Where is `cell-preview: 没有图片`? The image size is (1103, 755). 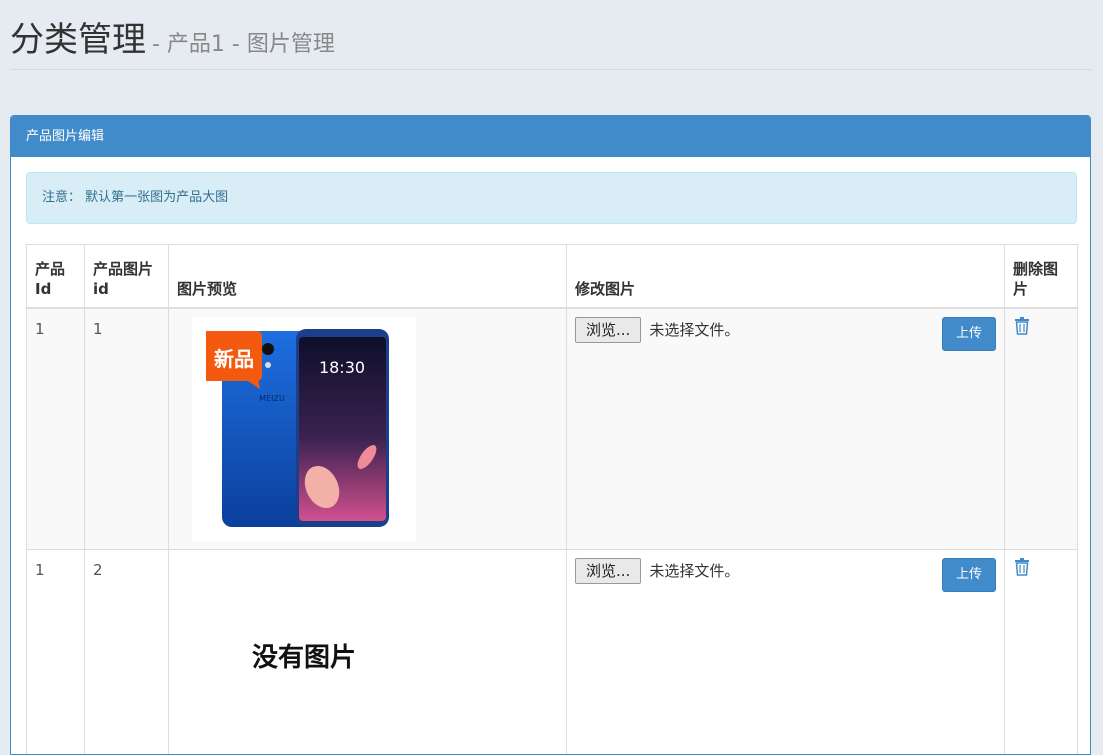 cell-preview: 没有图片 is located at coordinates (367, 651).